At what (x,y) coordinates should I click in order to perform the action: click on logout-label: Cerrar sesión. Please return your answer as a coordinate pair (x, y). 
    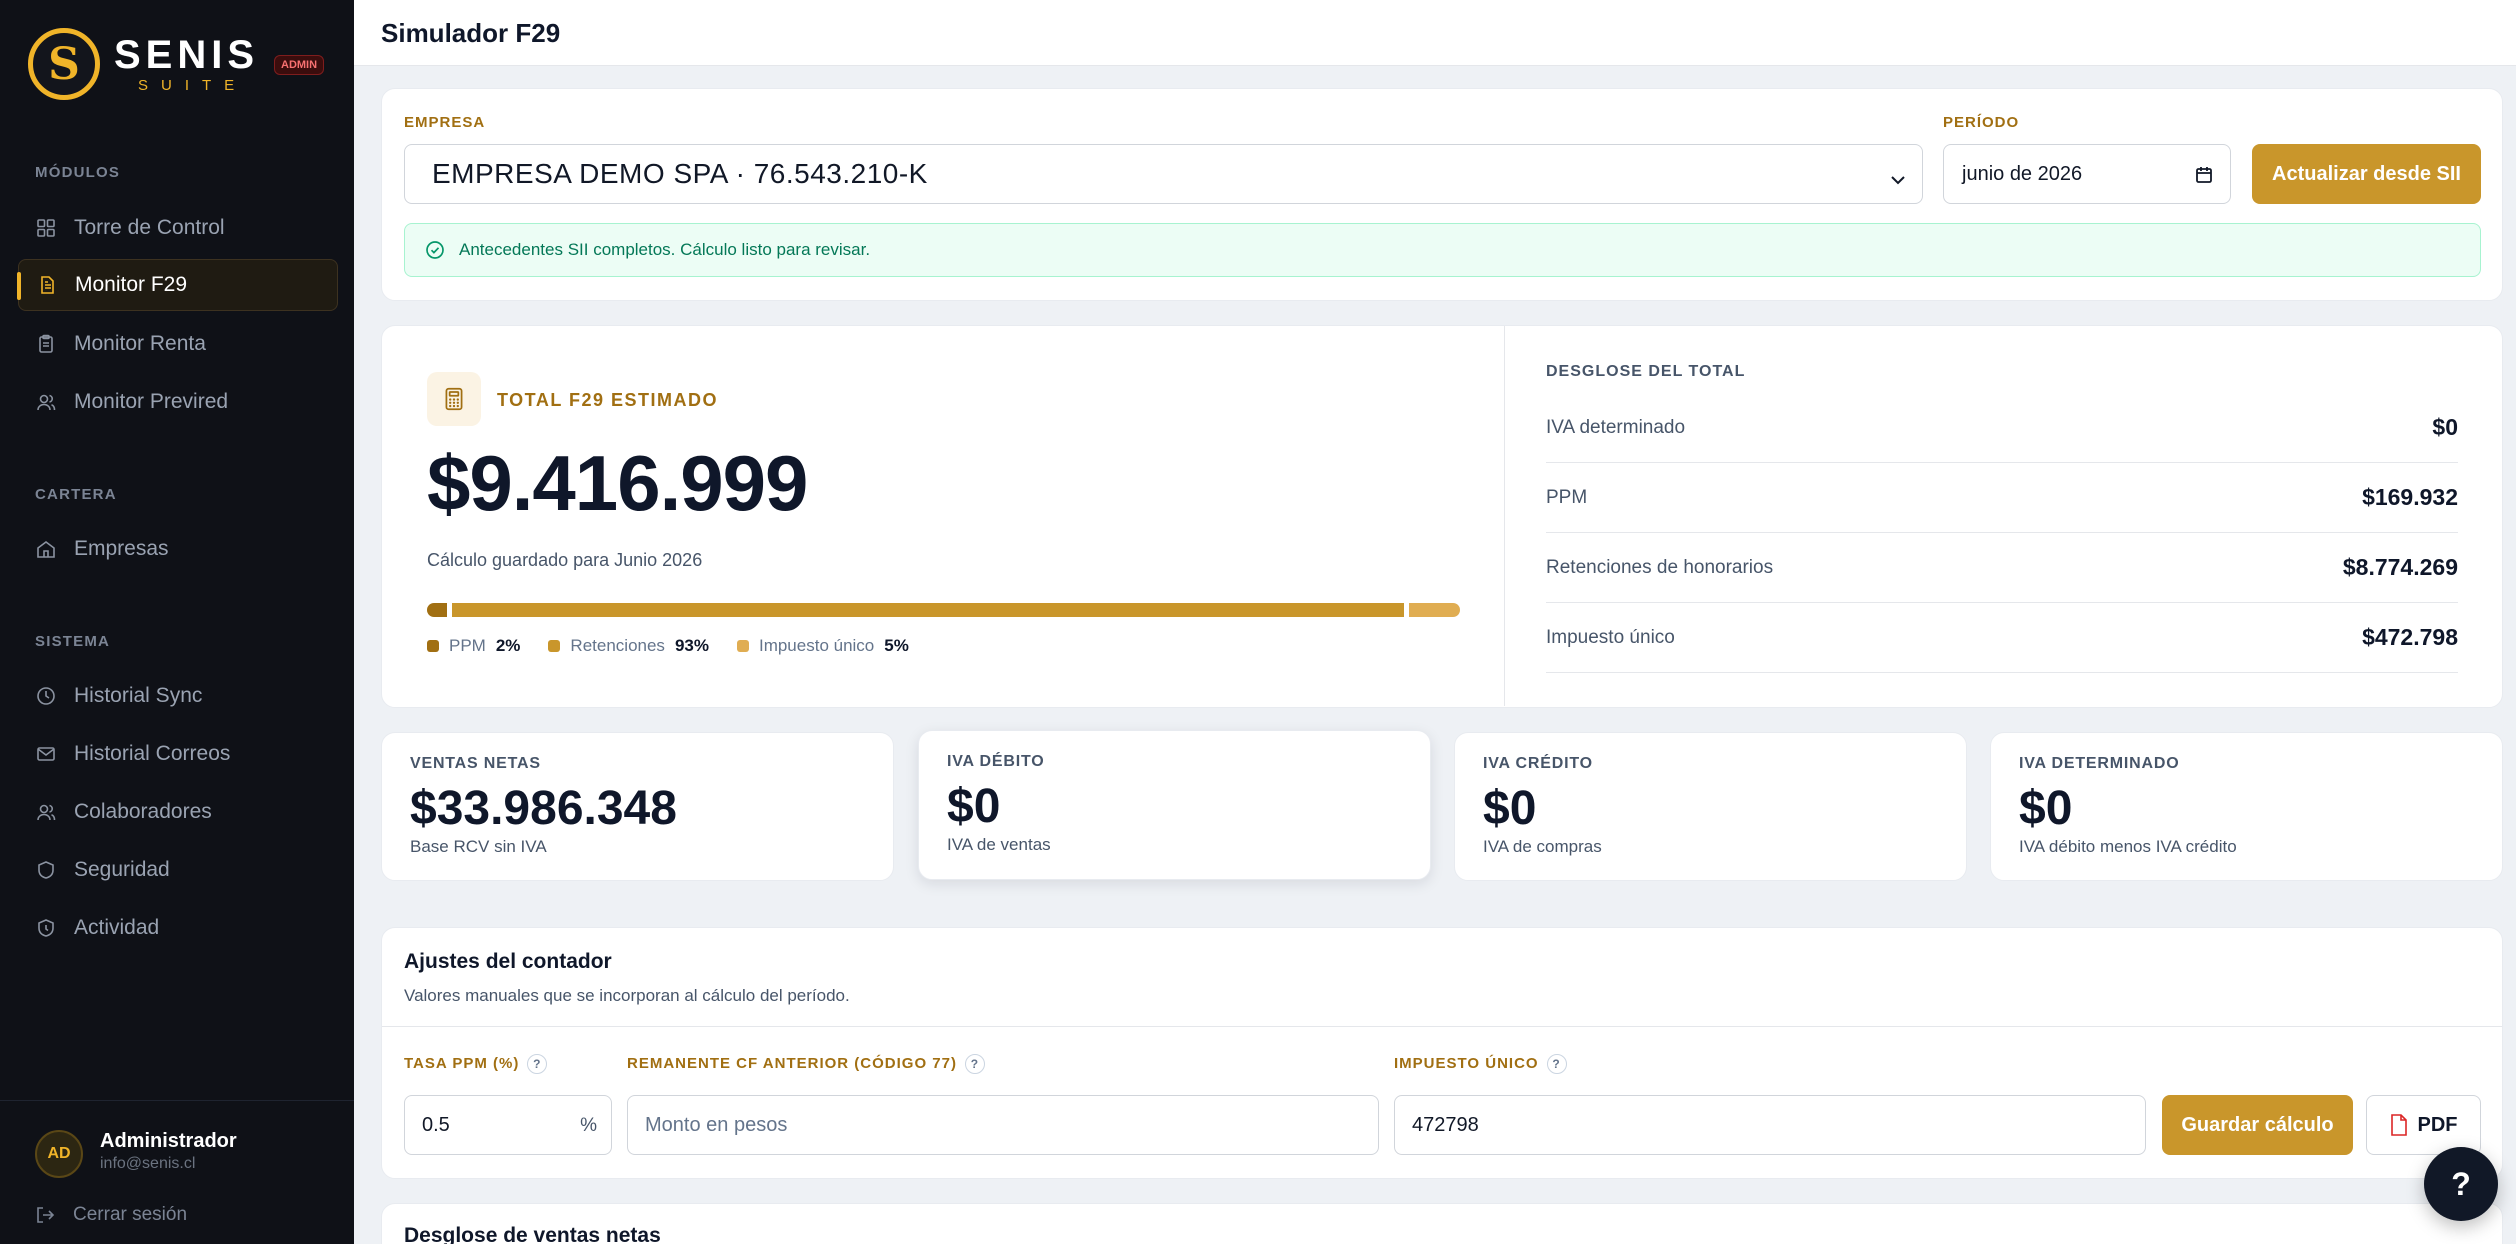
    Looking at the image, I should click on (130, 1214).